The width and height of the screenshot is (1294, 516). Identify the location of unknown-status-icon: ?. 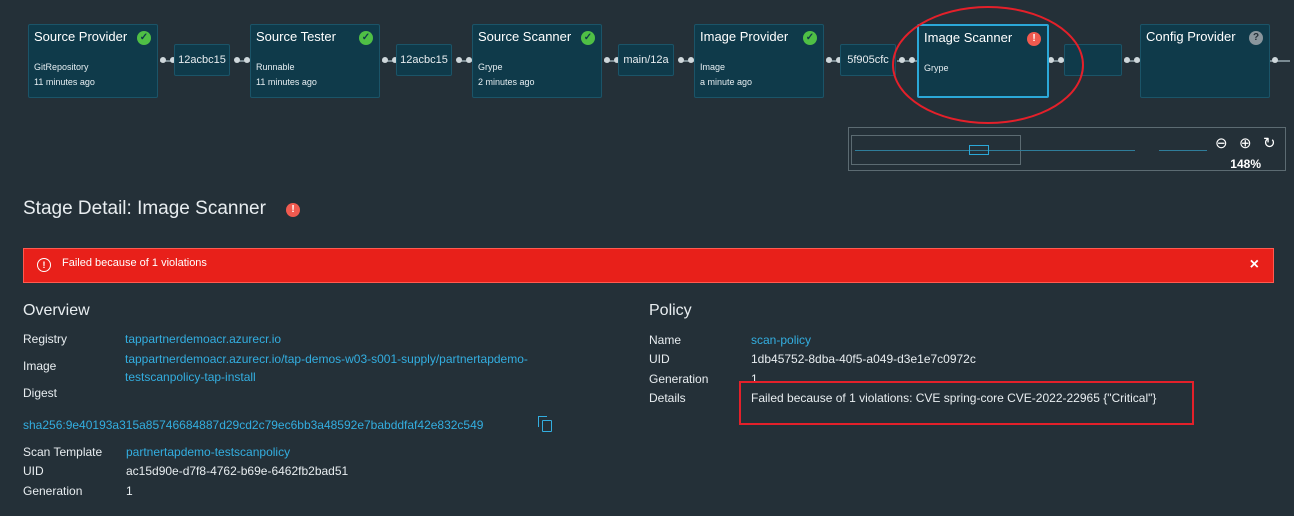
(1256, 38).